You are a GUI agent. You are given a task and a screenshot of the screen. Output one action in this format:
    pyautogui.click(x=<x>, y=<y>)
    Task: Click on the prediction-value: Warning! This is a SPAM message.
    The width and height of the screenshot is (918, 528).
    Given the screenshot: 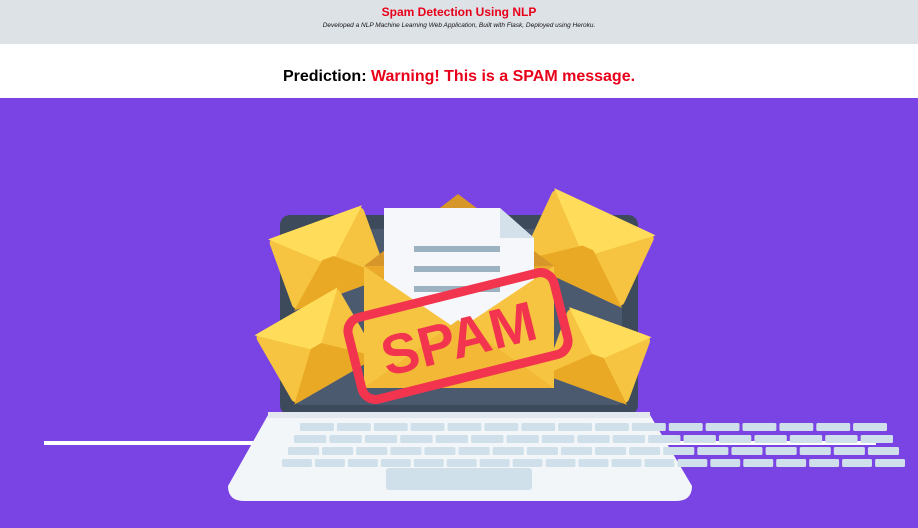 What is the action you would take?
    pyautogui.click(x=503, y=76)
    